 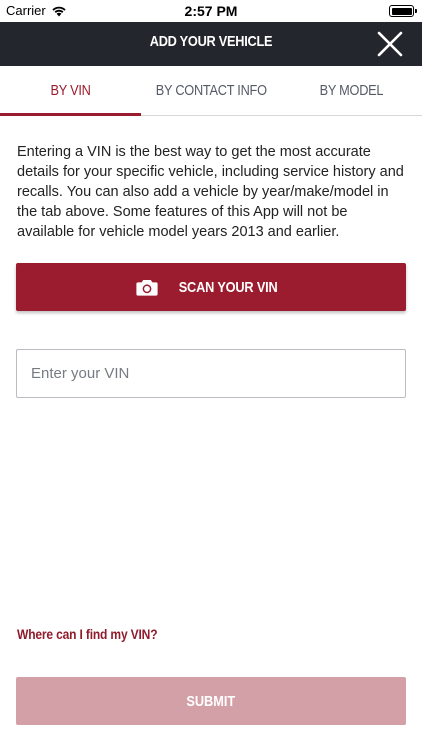 I want to click on status-time: 2:57 PM, so click(x=211, y=11).